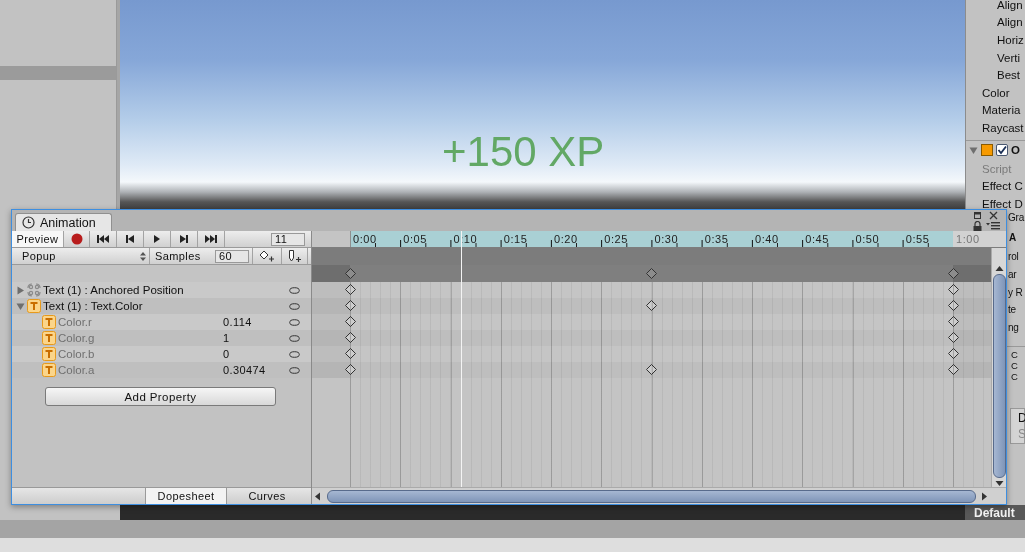 The image size is (1025, 552). Describe the element at coordinates (1010, 5) in the screenshot. I see `field-label: Align` at that location.